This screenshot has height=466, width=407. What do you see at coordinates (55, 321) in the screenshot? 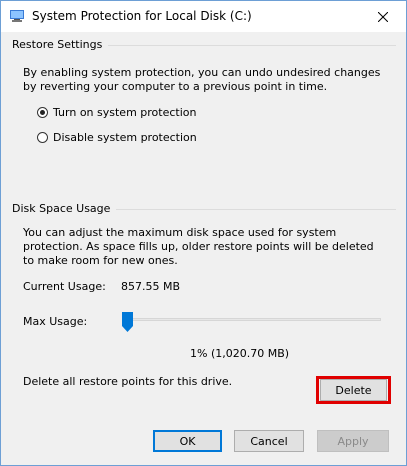
I see `max-usage-label: Max Usage:` at bounding box center [55, 321].